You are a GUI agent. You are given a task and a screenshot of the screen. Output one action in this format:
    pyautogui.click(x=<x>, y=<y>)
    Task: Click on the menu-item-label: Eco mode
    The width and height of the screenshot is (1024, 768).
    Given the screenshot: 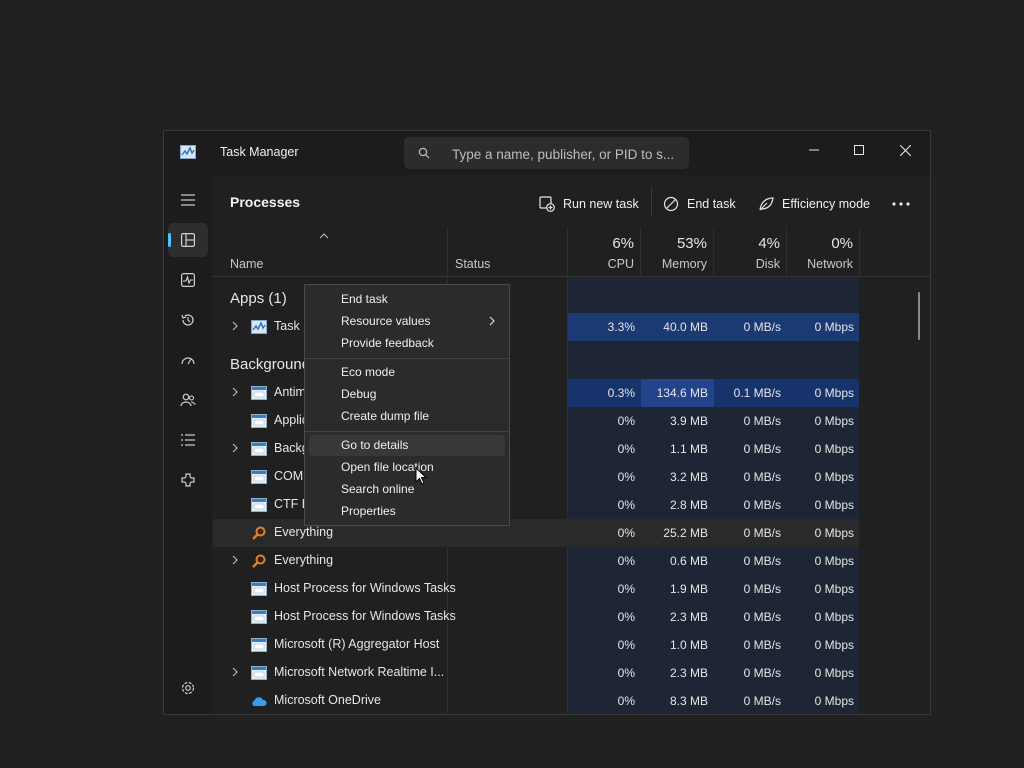 What is the action you would take?
    pyautogui.click(x=368, y=372)
    